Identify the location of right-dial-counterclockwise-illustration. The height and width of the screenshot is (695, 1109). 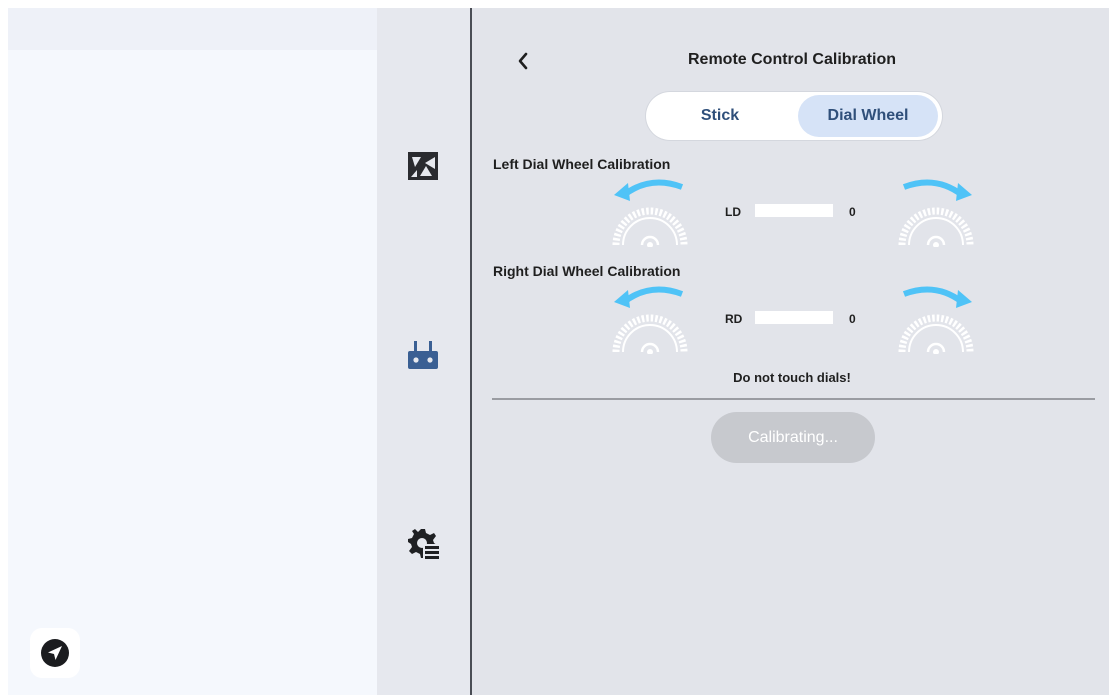
(650, 320).